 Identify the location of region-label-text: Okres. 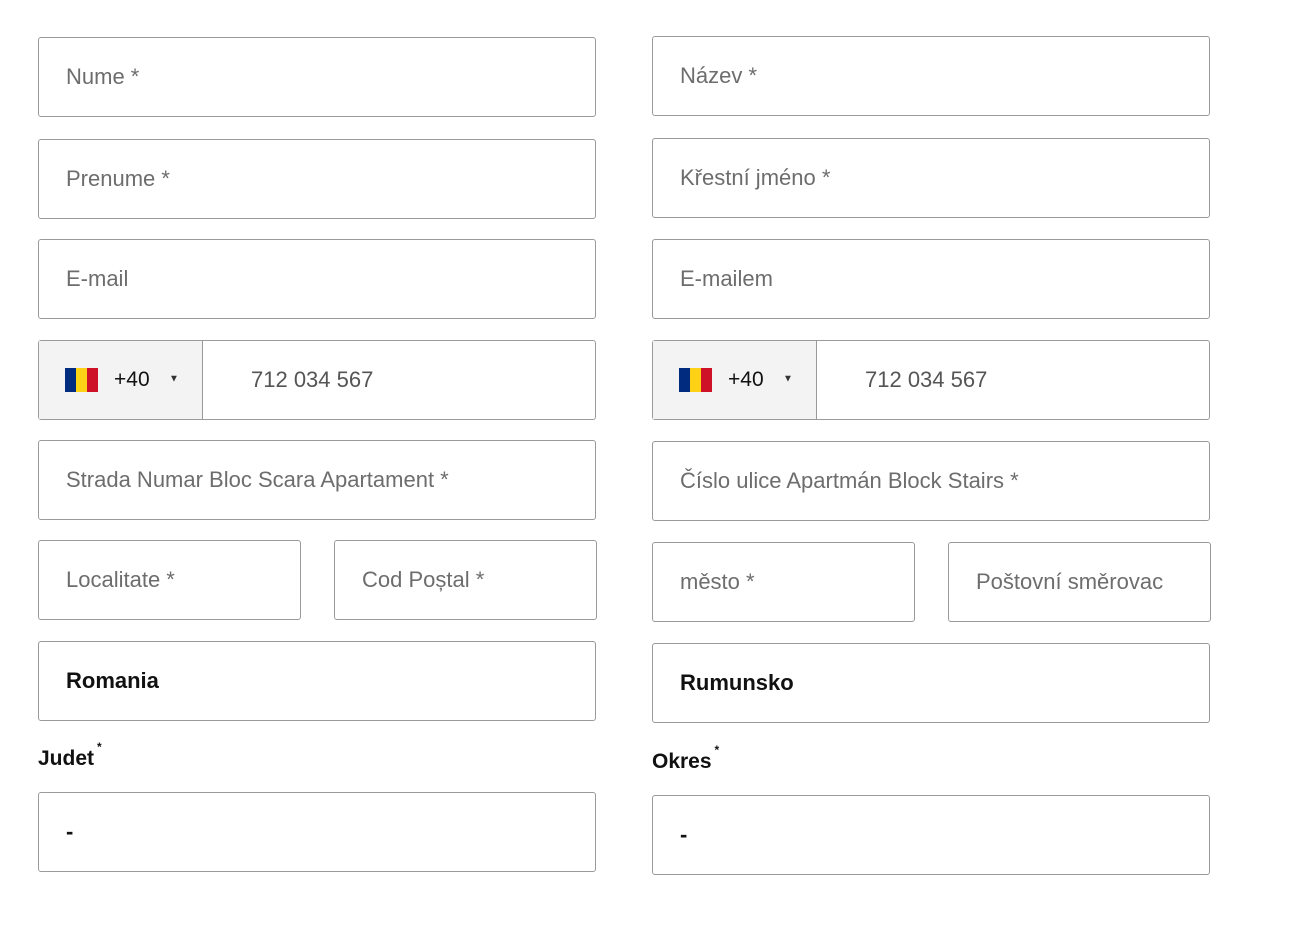
(682, 761).